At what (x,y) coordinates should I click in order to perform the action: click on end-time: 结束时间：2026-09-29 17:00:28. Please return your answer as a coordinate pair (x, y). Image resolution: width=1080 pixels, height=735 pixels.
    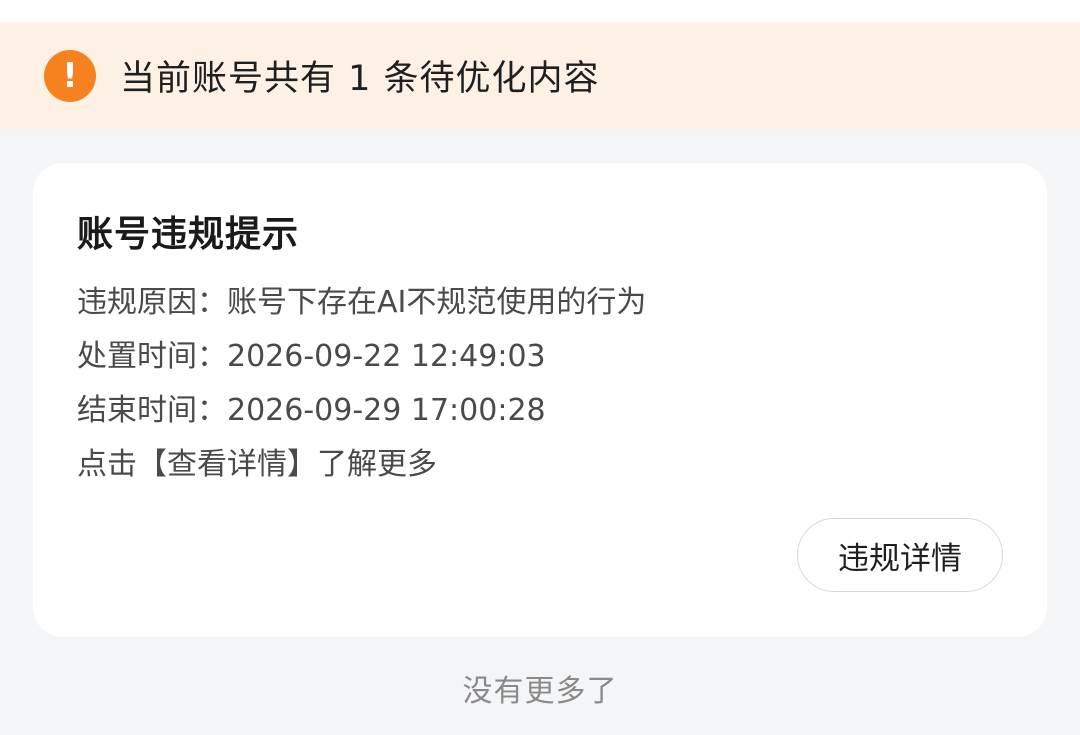
    Looking at the image, I should click on (311, 410).